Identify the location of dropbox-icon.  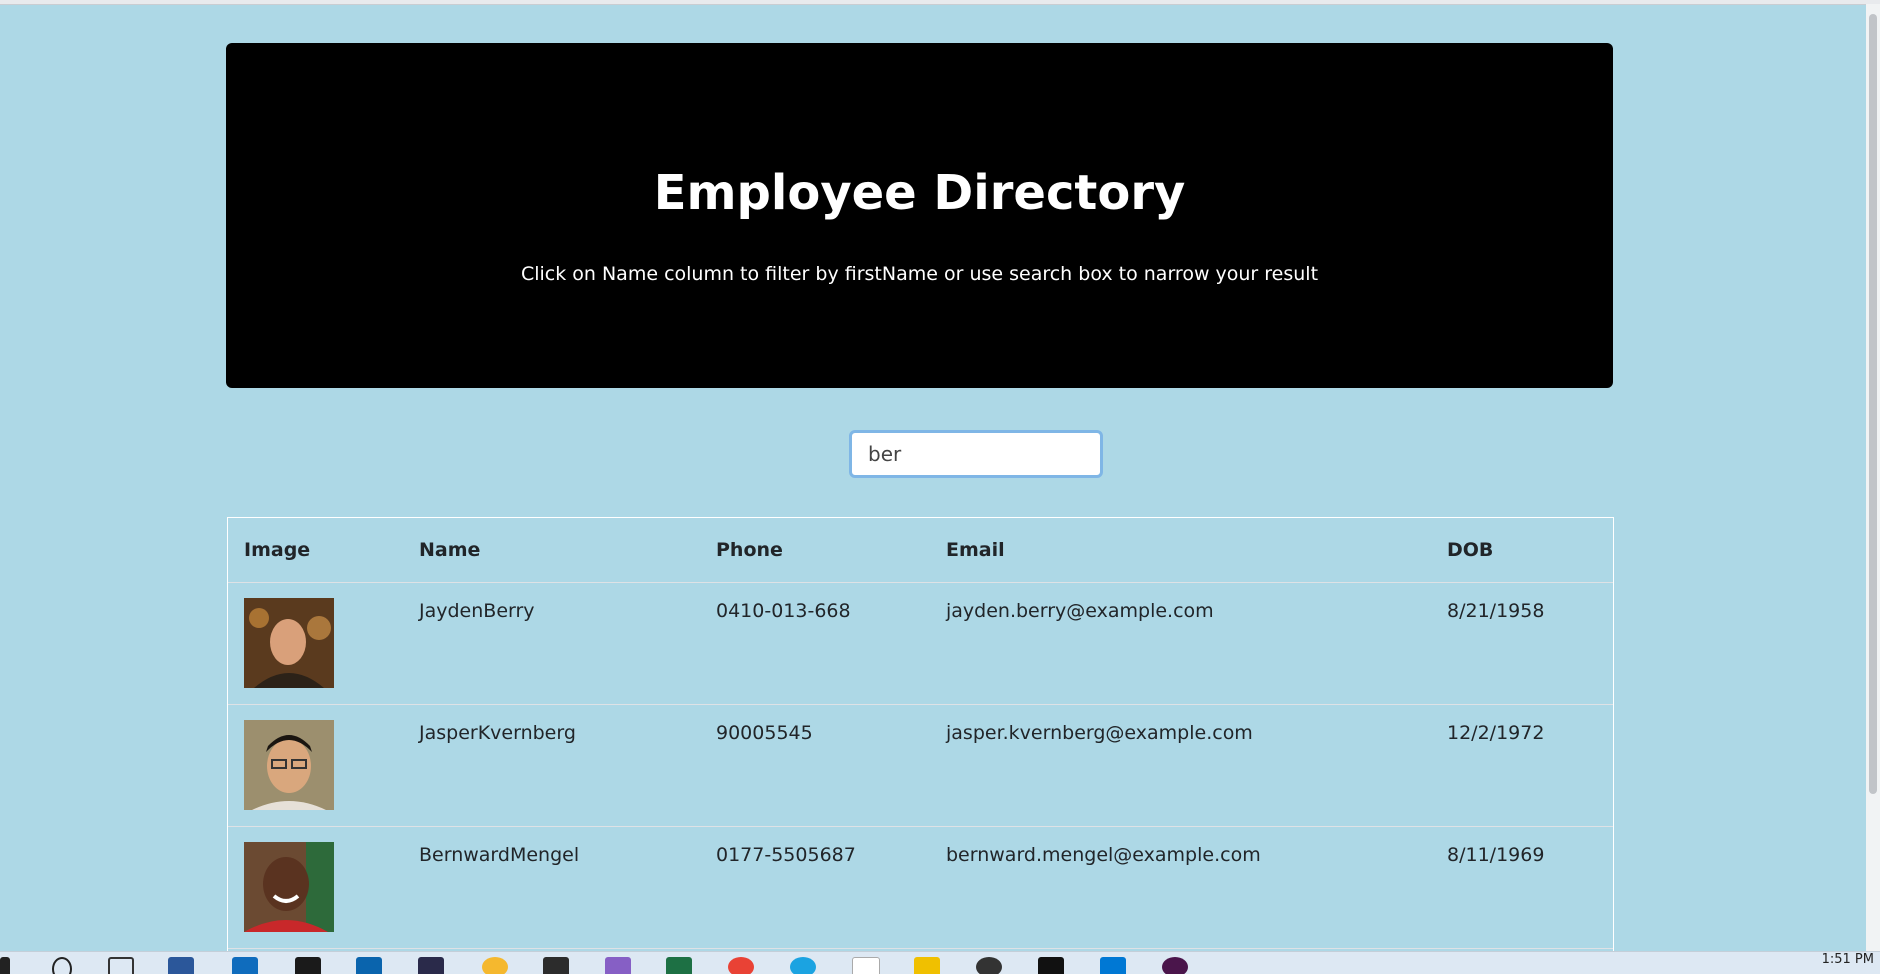
(308, 965).